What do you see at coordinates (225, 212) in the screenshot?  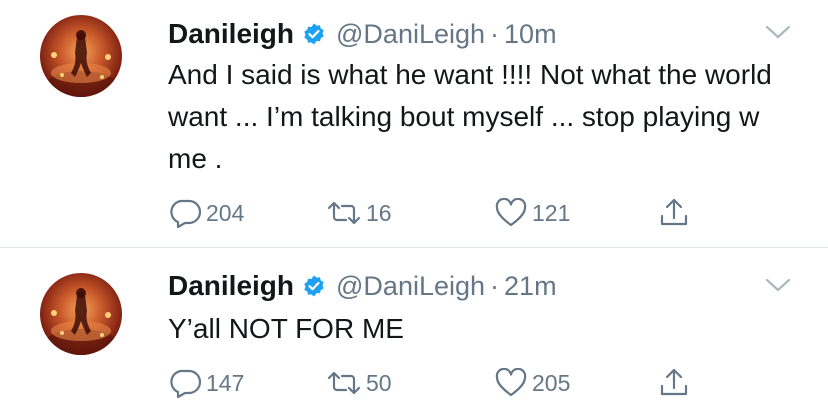 I see `reply-count: 204` at bounding box center [225, 212].